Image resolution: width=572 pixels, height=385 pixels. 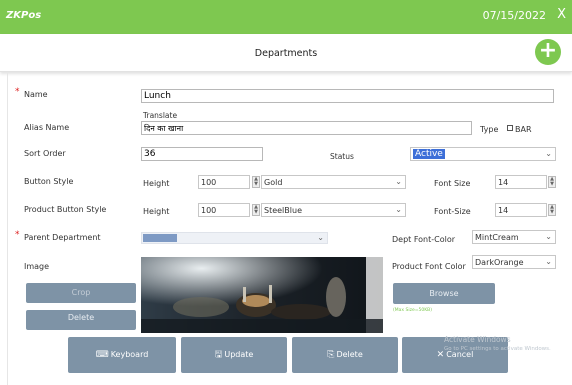 What do you see at coordinates (514, 15) in the screenshot?
I see `date-display: 07/15/2022` at bounding box center [514, 15].